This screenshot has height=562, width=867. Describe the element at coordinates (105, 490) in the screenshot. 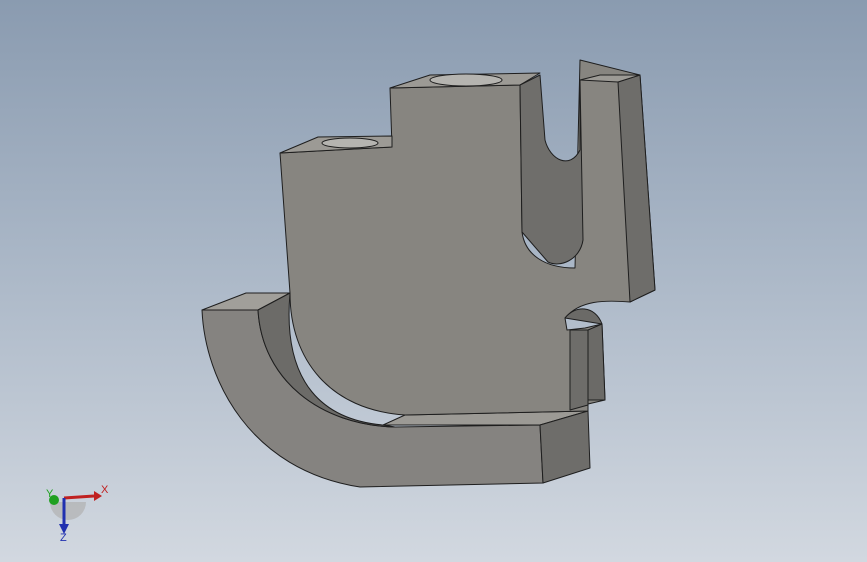

I see `x-axis-label: X` at that location.